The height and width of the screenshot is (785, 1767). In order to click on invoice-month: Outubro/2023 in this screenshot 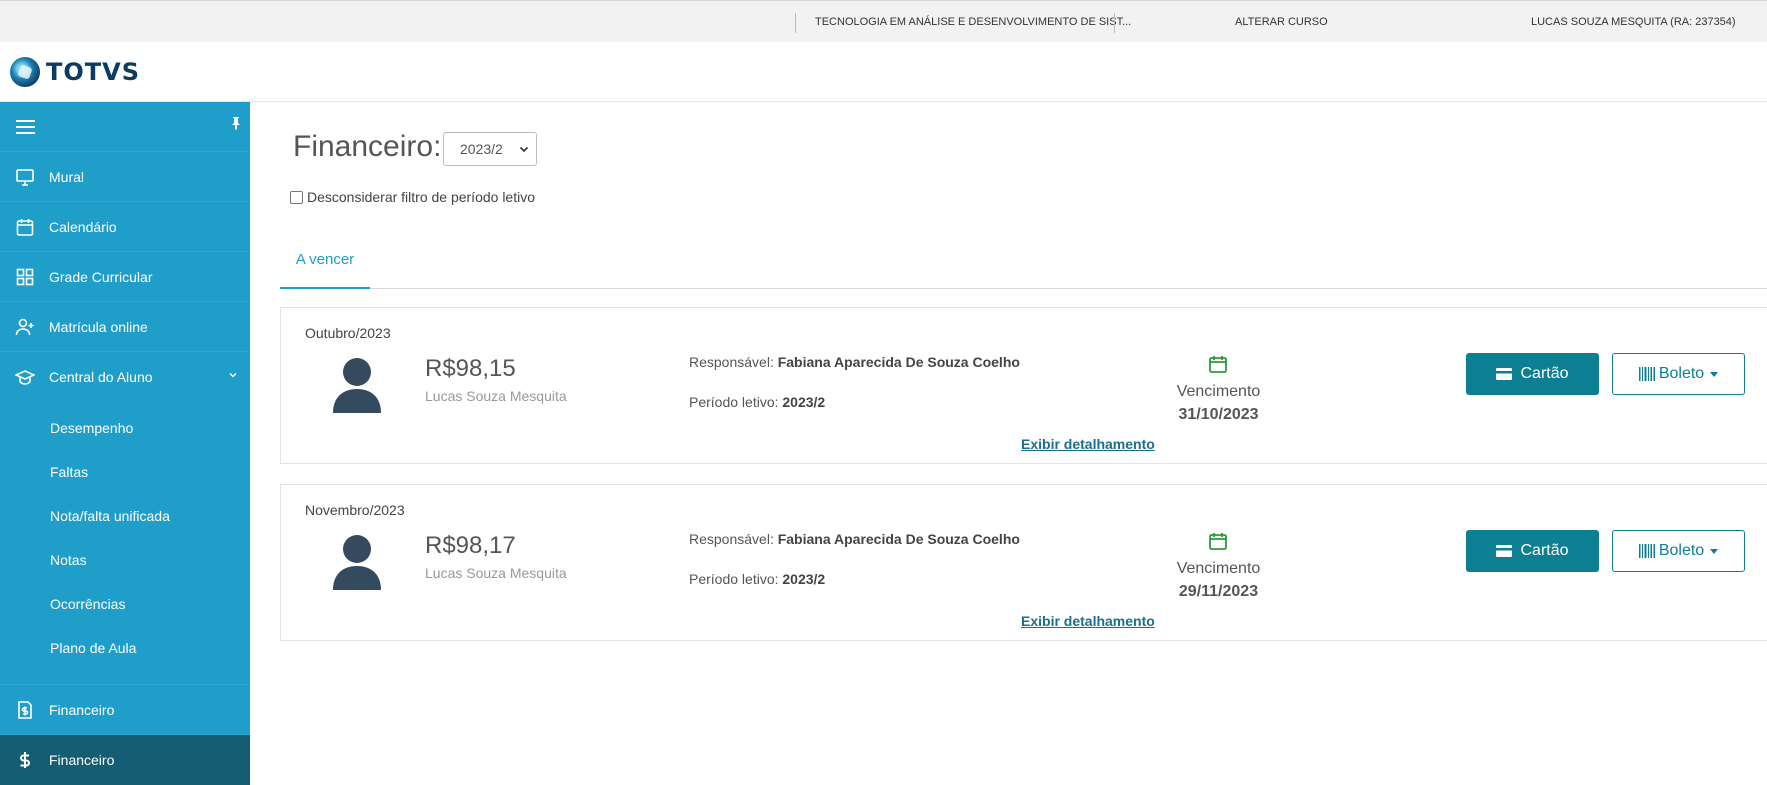, I will do `click(348, 333)`.